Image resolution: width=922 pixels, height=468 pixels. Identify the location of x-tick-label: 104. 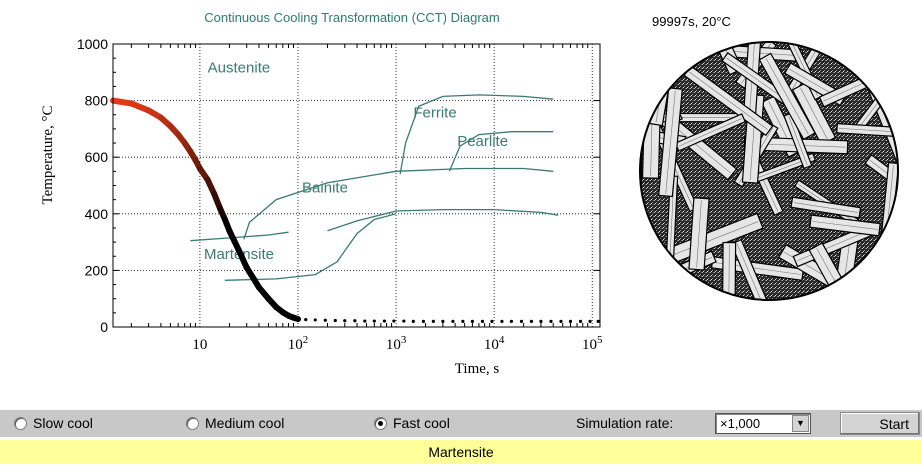
(494, 343).